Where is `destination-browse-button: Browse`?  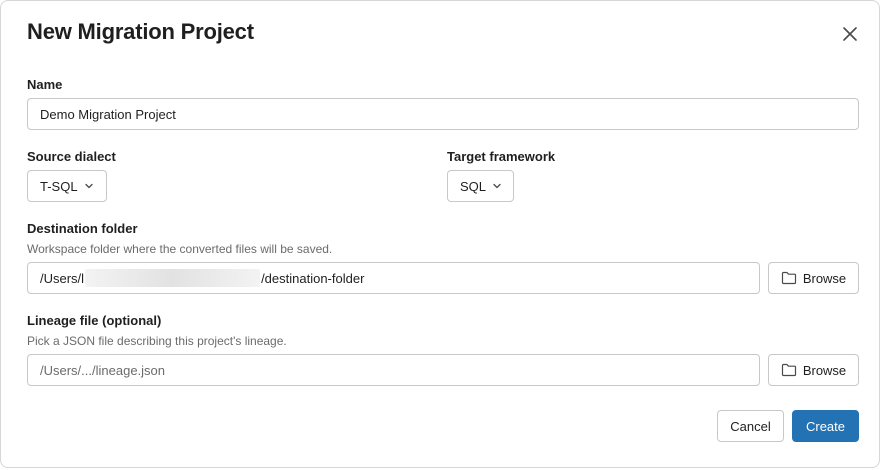 destination-browse-button: Browse is located at coordinates (813, 278).